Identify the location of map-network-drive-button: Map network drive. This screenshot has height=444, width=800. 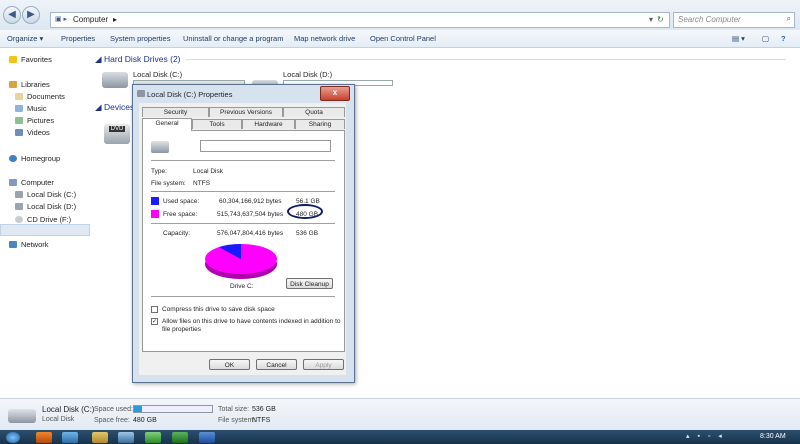
(324, 38).